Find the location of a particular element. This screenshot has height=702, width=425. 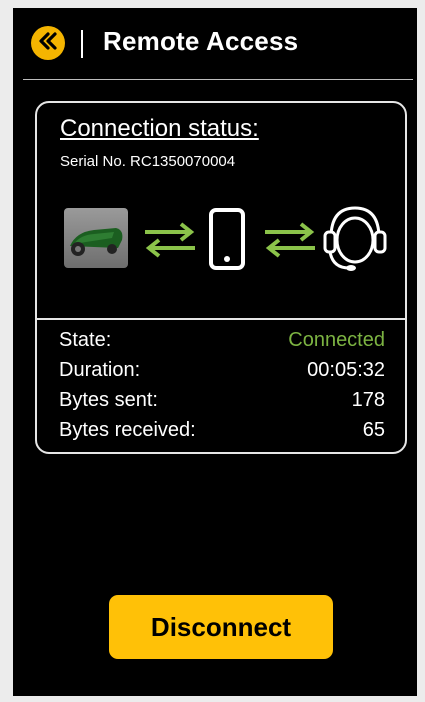

connection-diagram is located at coordinates (223, 238).